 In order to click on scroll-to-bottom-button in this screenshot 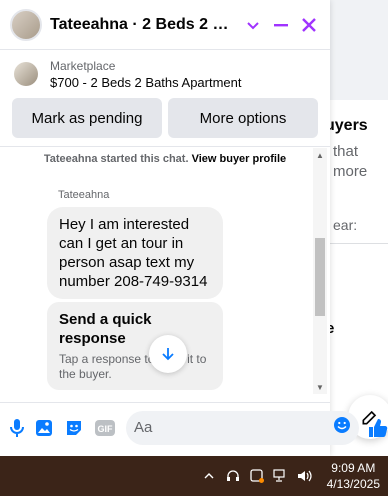, I will do `click(168, 354)`.